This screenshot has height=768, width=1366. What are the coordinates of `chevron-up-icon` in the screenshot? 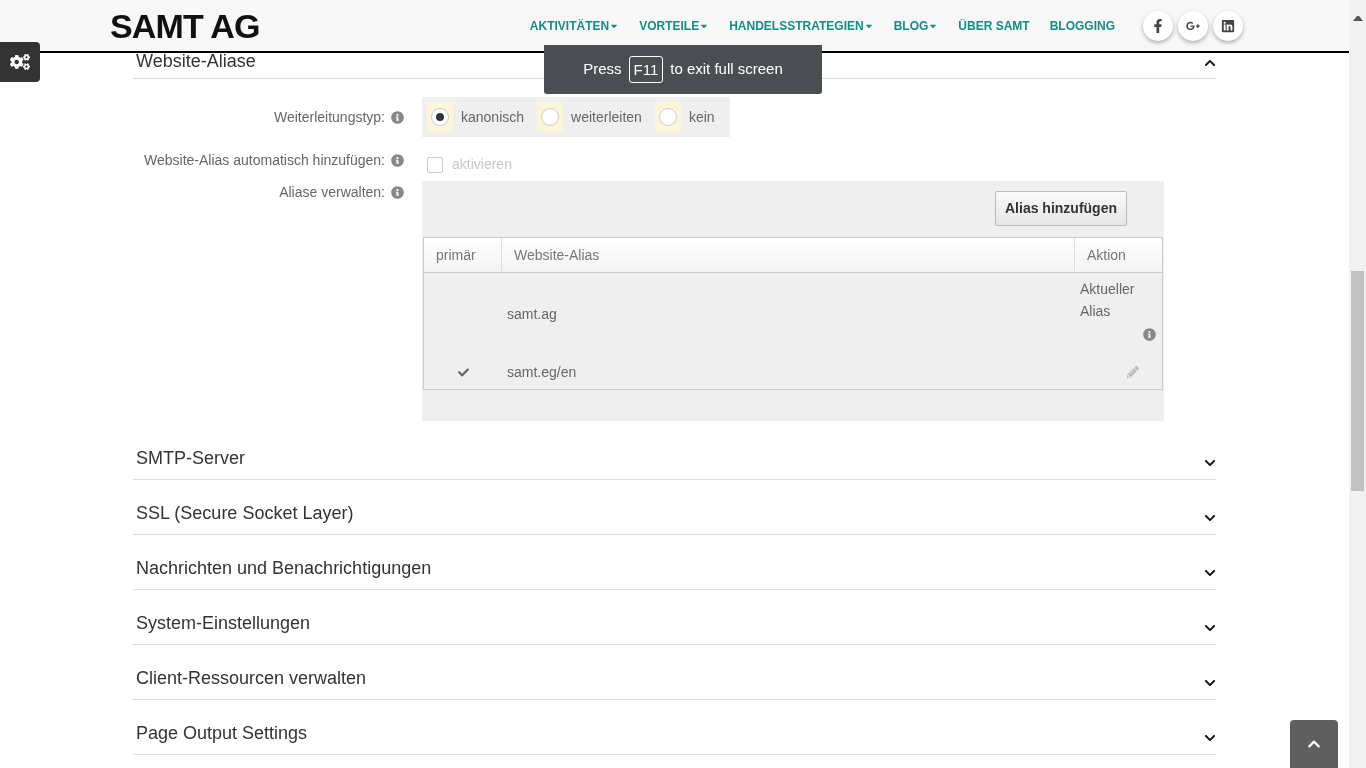 It's located at (1210, 63).